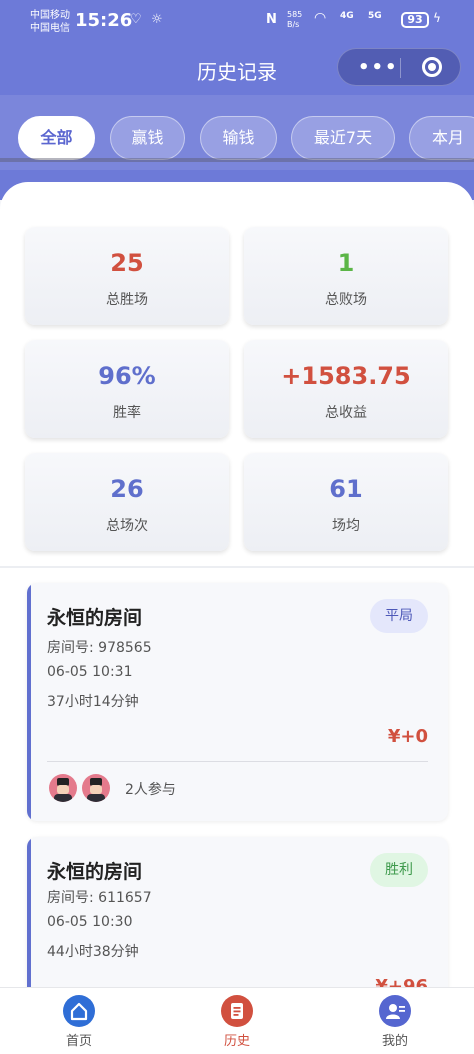 The height and width of the screenshot is (1054, 474). What do you see at coordinates (346, 413) in the screenshot?
I see `stat-label: 总收益` at bounding box center [346, 413].